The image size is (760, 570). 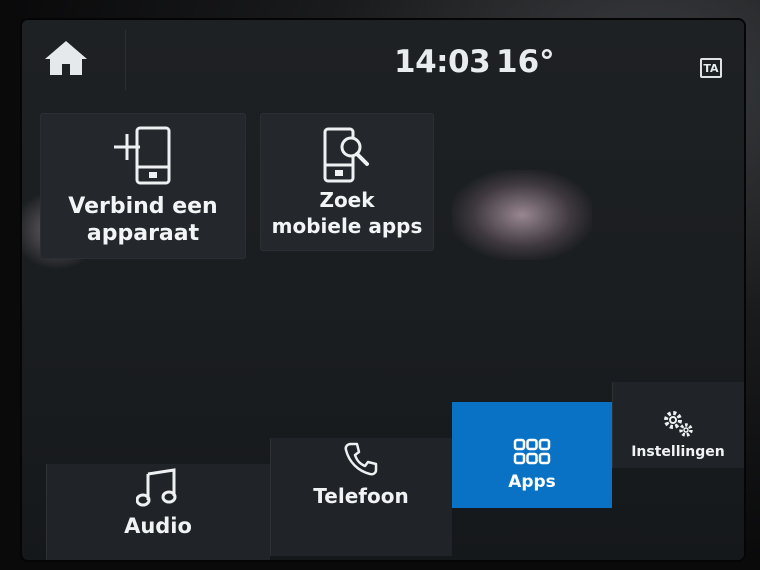 I want to click on home-button, so click(x=66, y=58).